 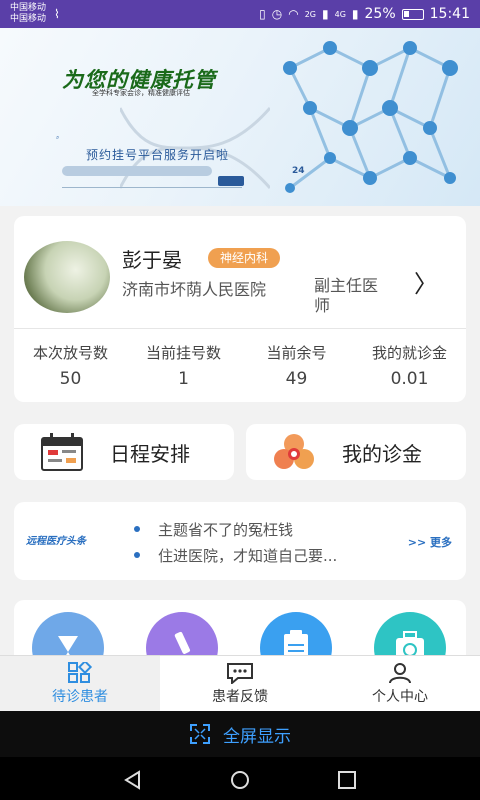 I want to click on banner-search-icon: ⌕, so click(x=58, y=137).